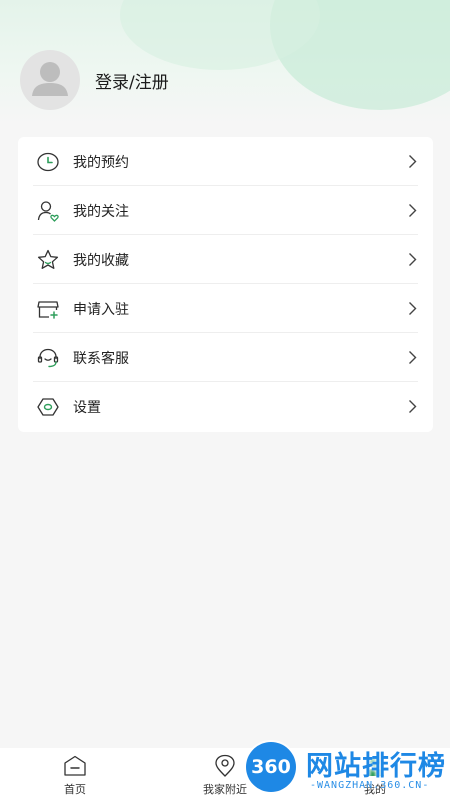 Image resolution: width=450 pixels, height=800 pixels. What do you see at coordinates (48, 162) in the screenshot?
I see `clock-icon` at bounding box center [48, 162].